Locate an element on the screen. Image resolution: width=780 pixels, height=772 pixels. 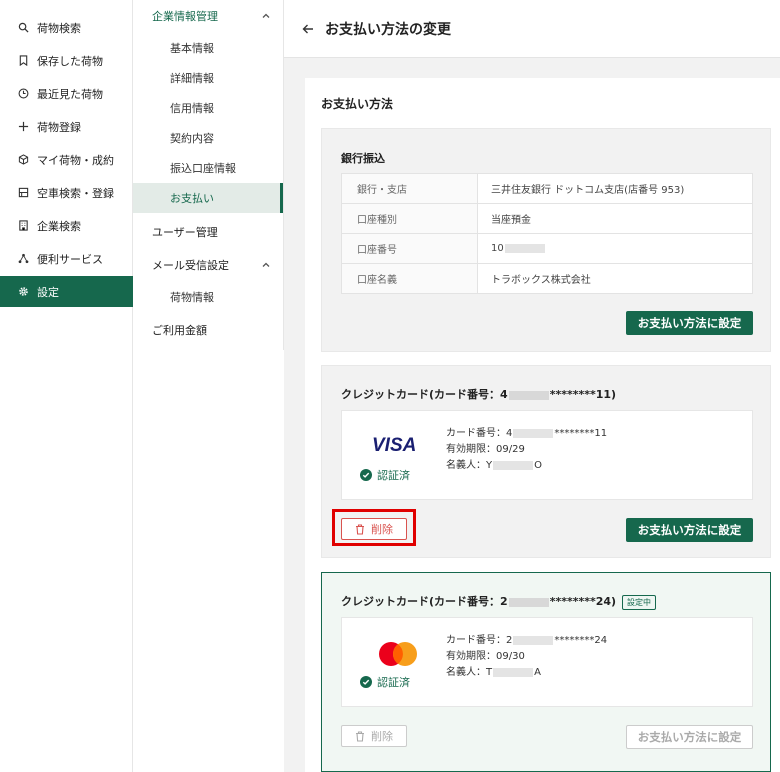
subnav-item-label: 契約内容 is located at coordinates (192, 138).